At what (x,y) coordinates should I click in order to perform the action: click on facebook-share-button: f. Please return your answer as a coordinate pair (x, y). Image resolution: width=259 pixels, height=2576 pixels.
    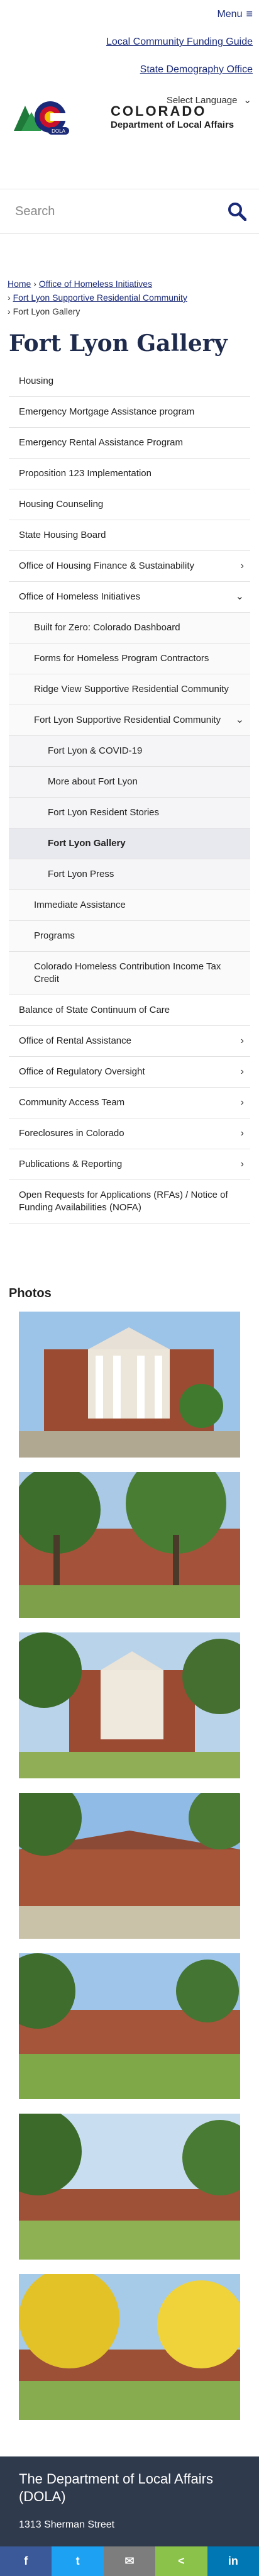
    Looking at the image, I should click on (26, 2561).